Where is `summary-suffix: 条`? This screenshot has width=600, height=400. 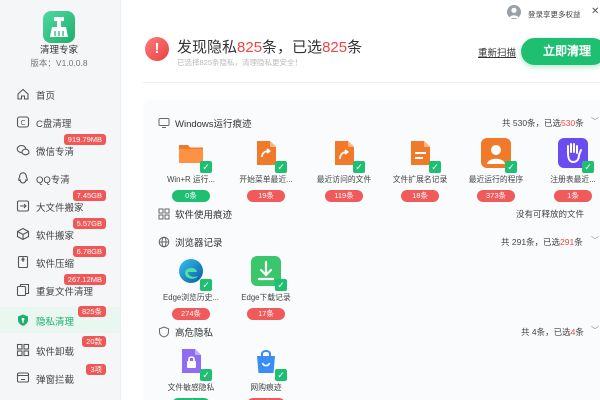
summary-suffix: 条 is located at coordinates (355, 47).